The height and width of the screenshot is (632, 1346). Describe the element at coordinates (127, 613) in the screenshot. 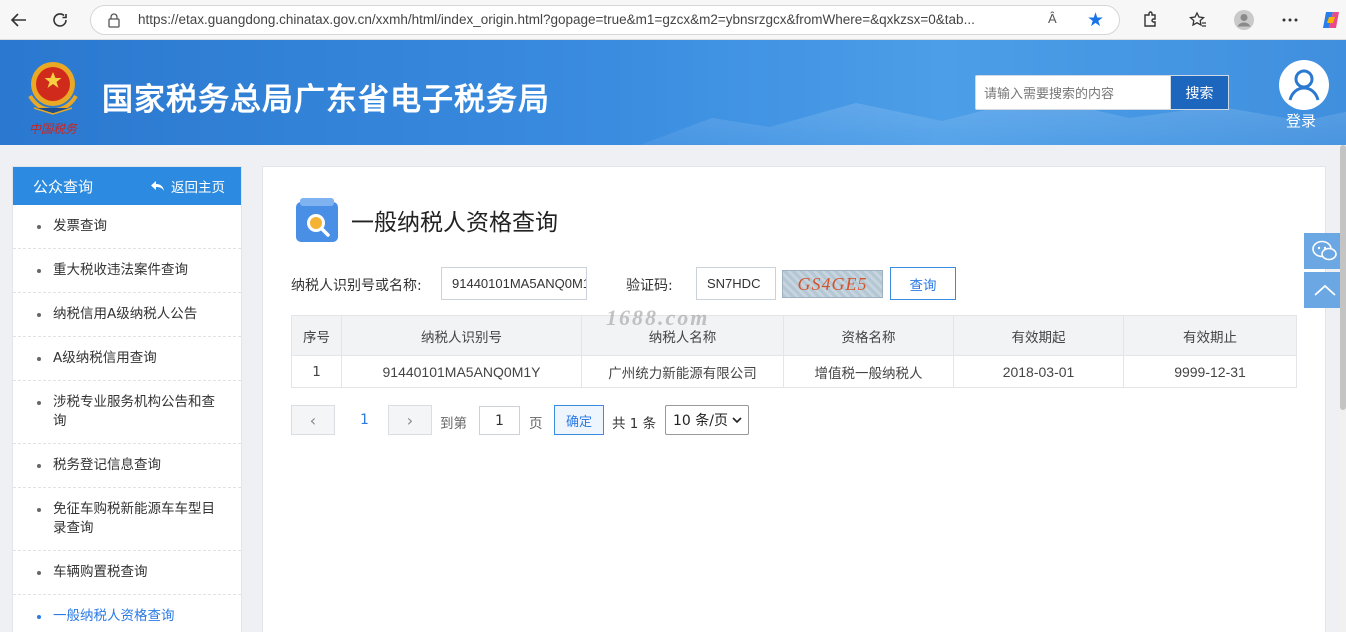

I see `sidebar-item-general-taxpayer-query: 一般纳税人资格查询` at that location.